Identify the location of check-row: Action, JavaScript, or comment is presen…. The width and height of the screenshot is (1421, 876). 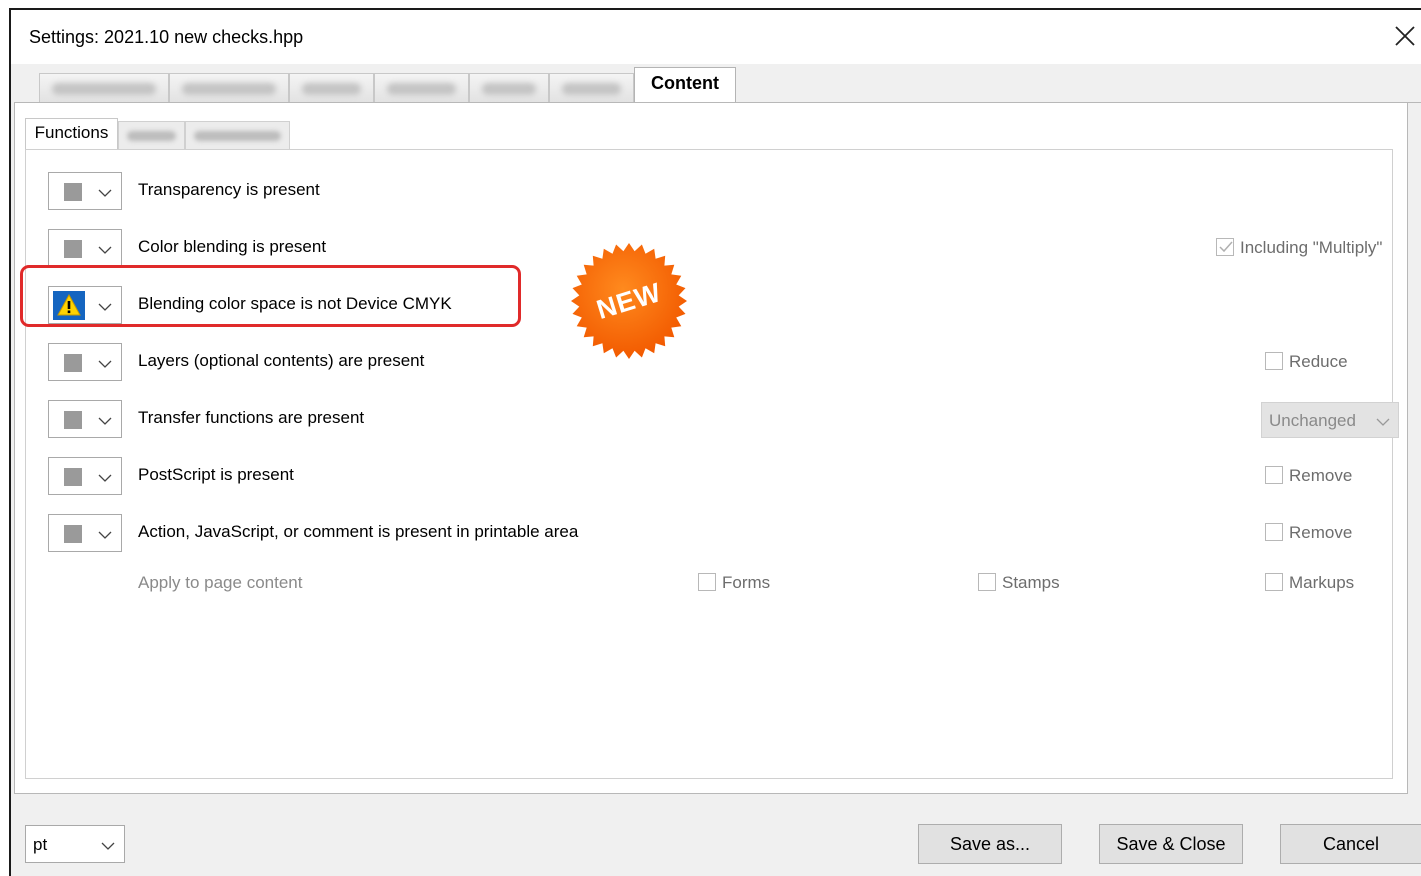
(728, 534).